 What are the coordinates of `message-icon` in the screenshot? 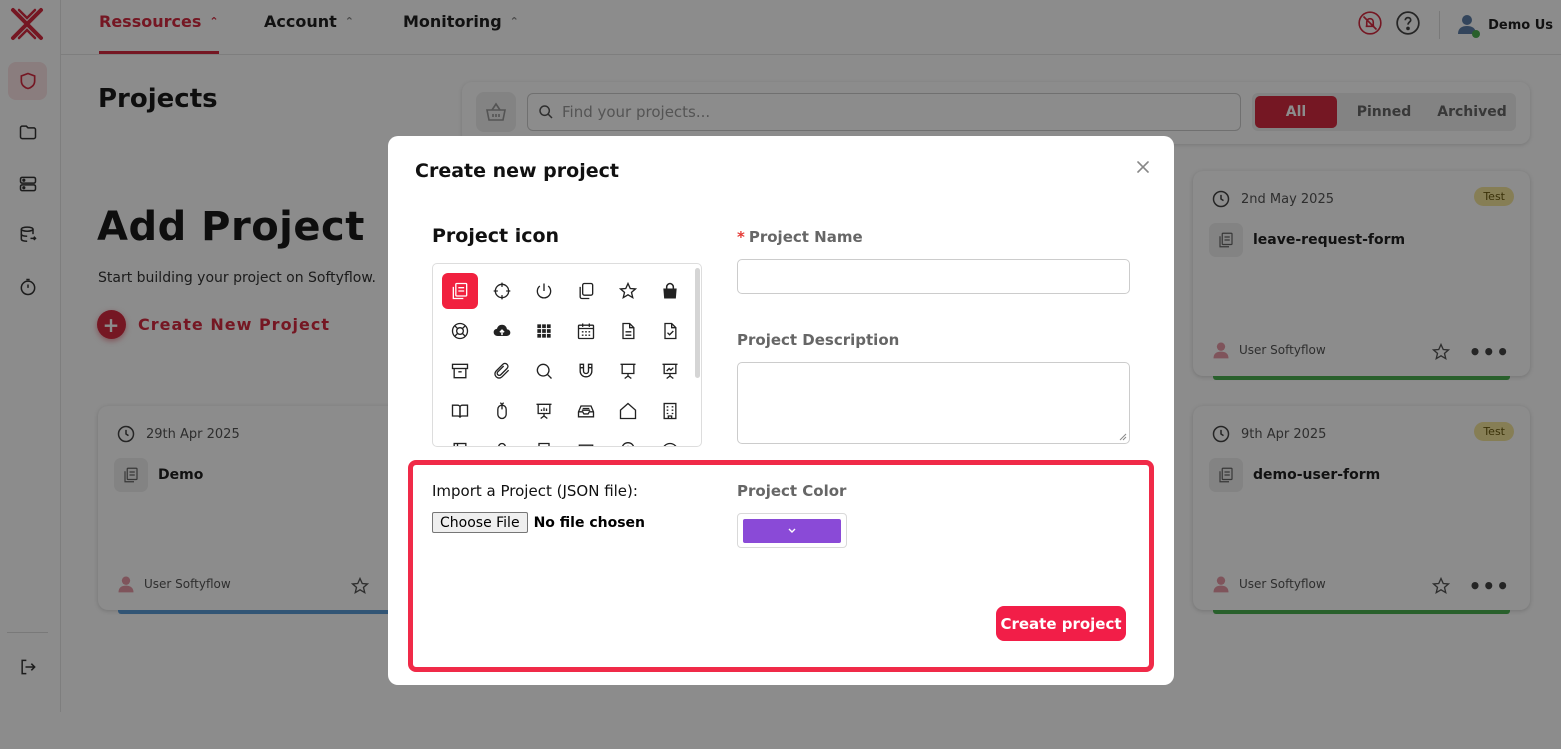 It's located at (586, 439).